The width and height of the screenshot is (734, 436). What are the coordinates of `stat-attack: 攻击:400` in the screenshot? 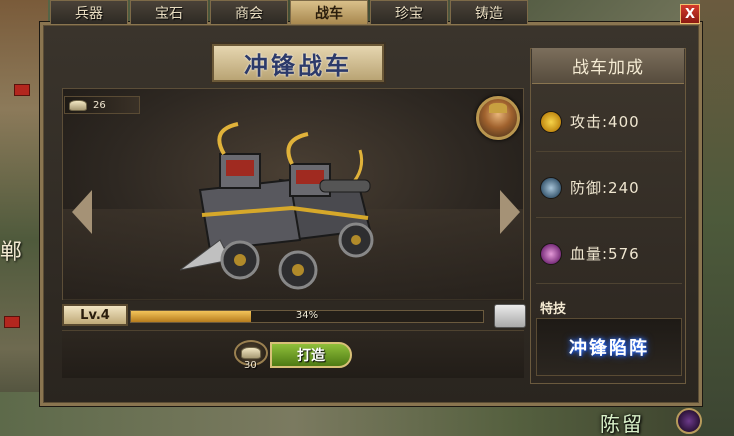 It's located at (609, 122).